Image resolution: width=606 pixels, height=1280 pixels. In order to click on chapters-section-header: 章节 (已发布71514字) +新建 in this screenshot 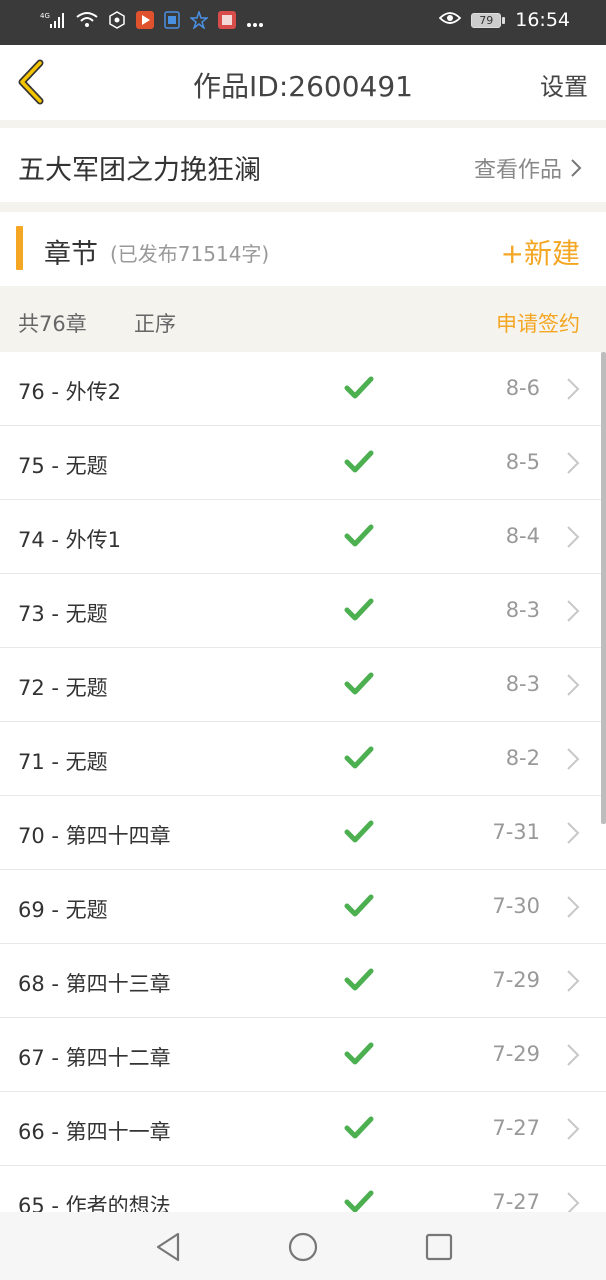, I will do `click(303, 249)`.